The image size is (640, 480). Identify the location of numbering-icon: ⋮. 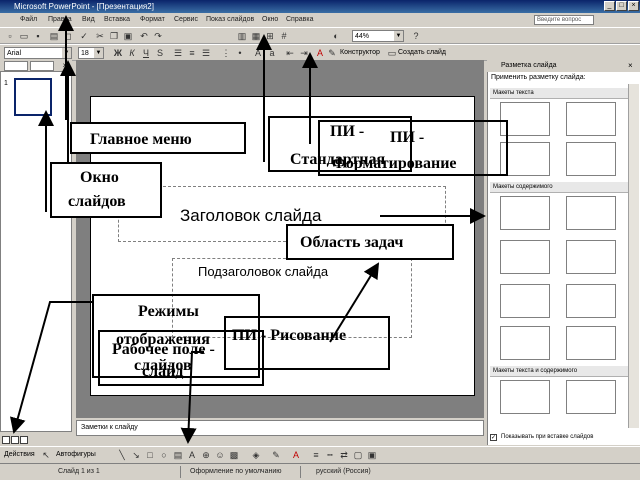
(226, 53).